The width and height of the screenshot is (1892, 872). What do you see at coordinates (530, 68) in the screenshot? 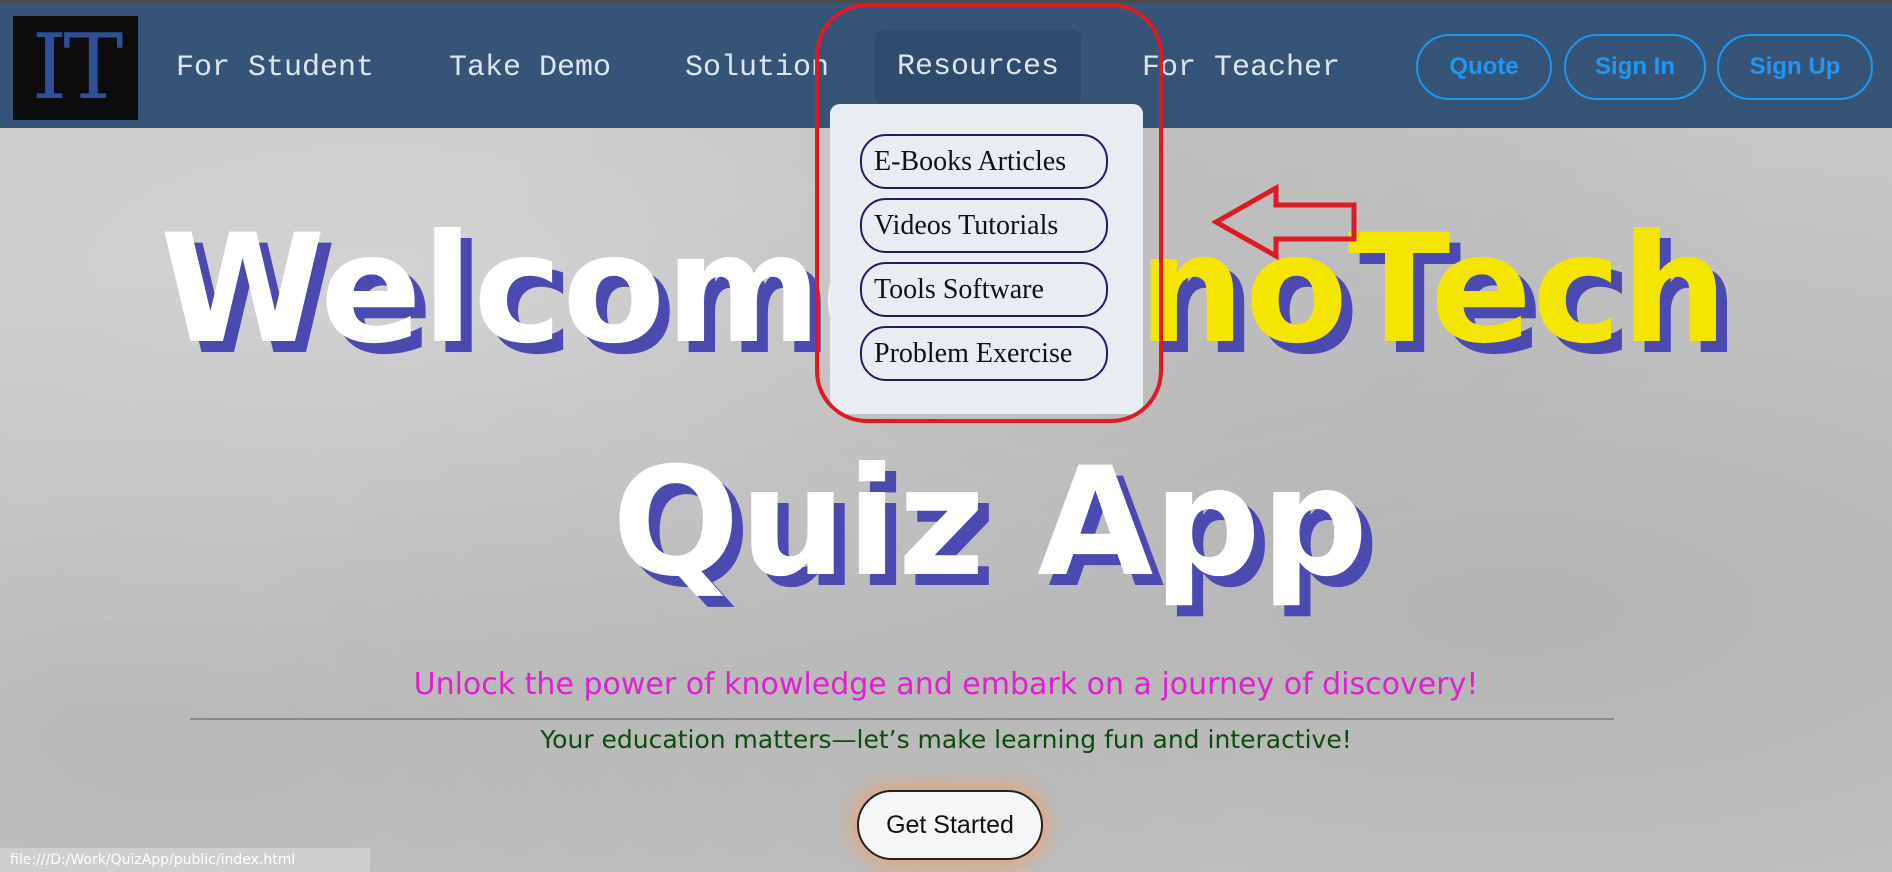
I see `nav-link-take-demo: Take Demo` at bounding box center [530, 68].